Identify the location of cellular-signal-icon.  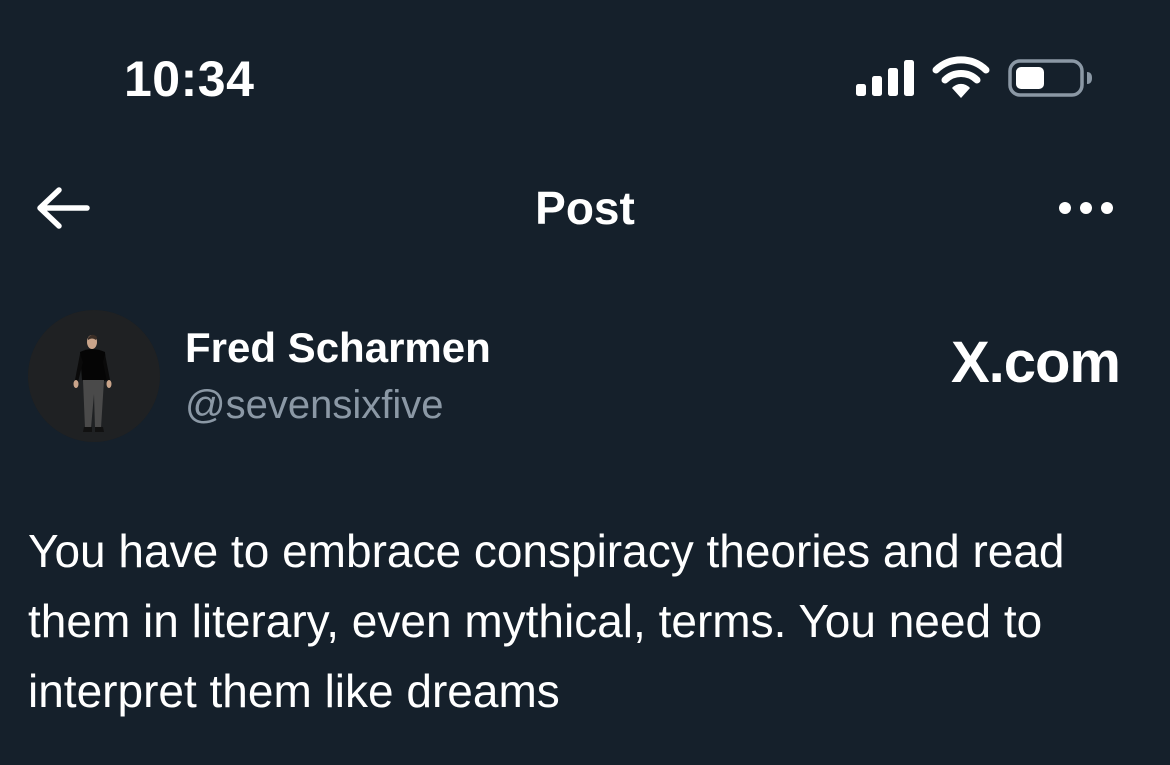
(885, 78).